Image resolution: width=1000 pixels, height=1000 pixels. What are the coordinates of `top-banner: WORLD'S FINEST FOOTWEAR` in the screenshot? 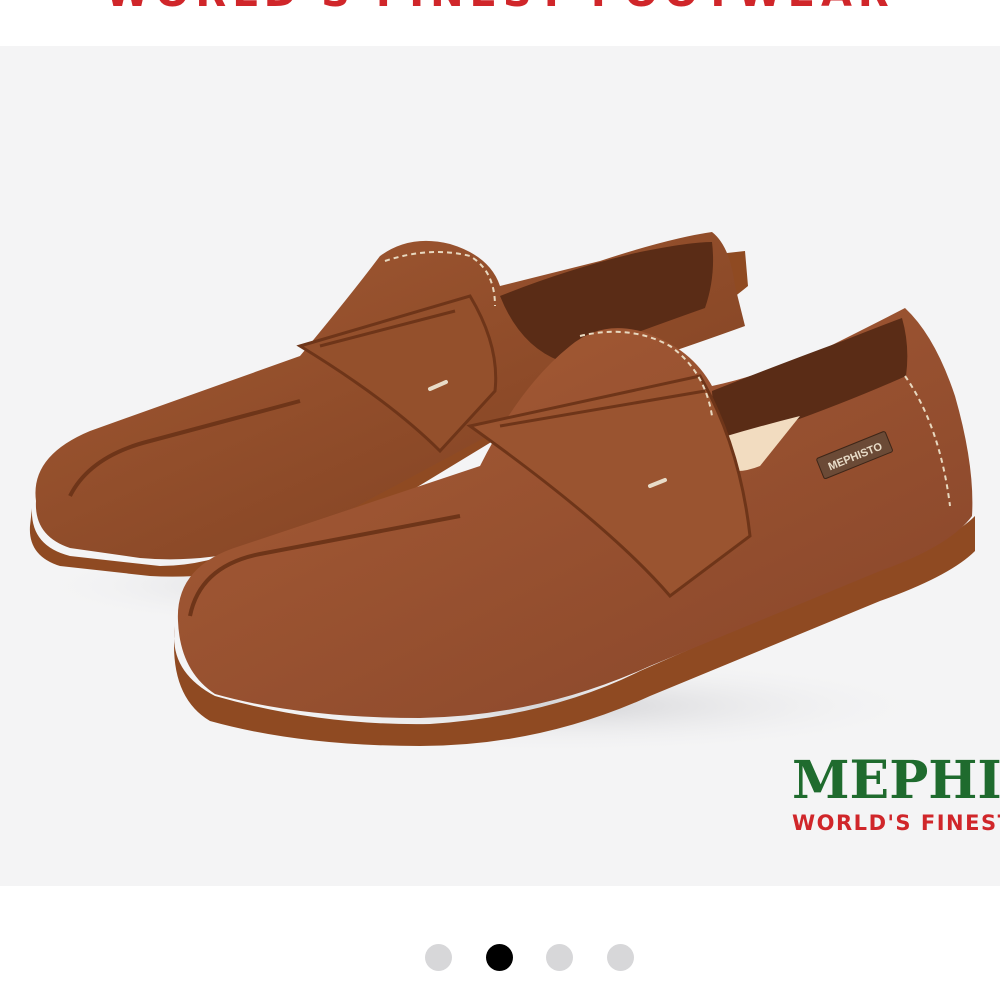 It's located at (500, 23).